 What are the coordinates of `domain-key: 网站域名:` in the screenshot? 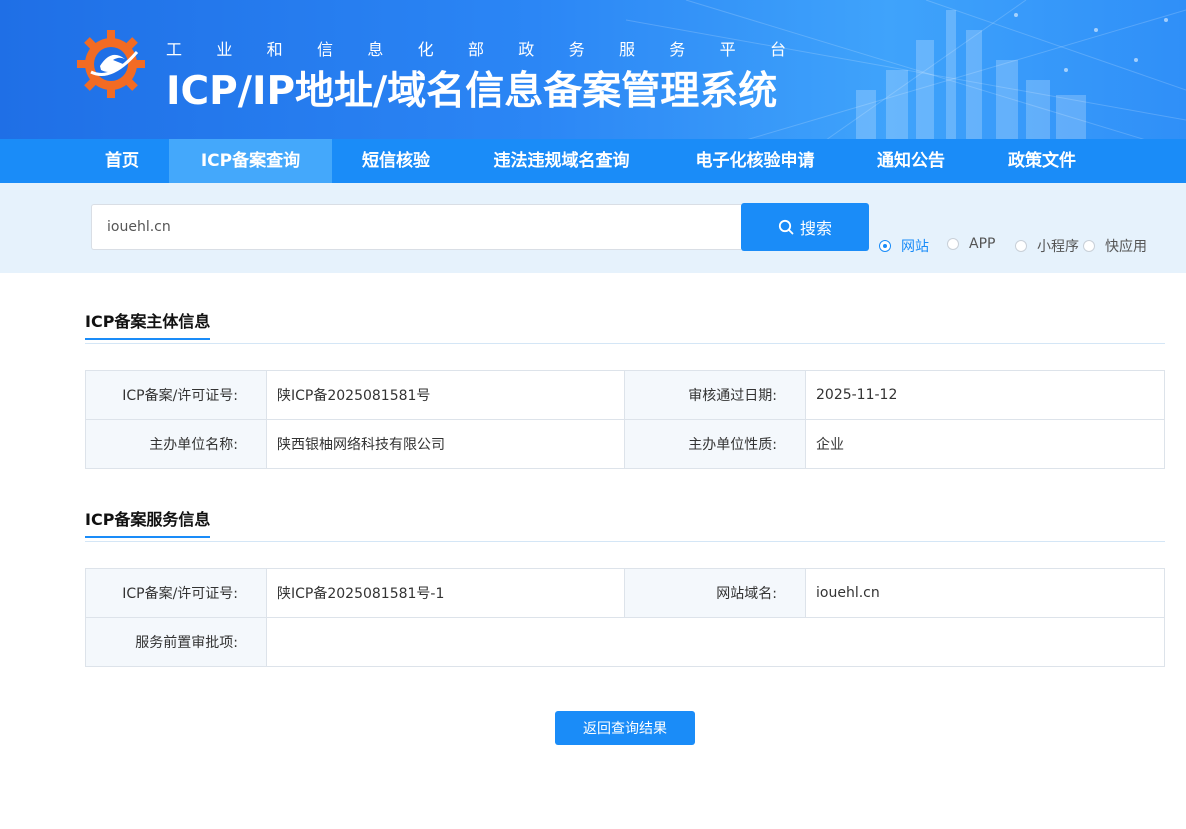 It's located at (715, 593).